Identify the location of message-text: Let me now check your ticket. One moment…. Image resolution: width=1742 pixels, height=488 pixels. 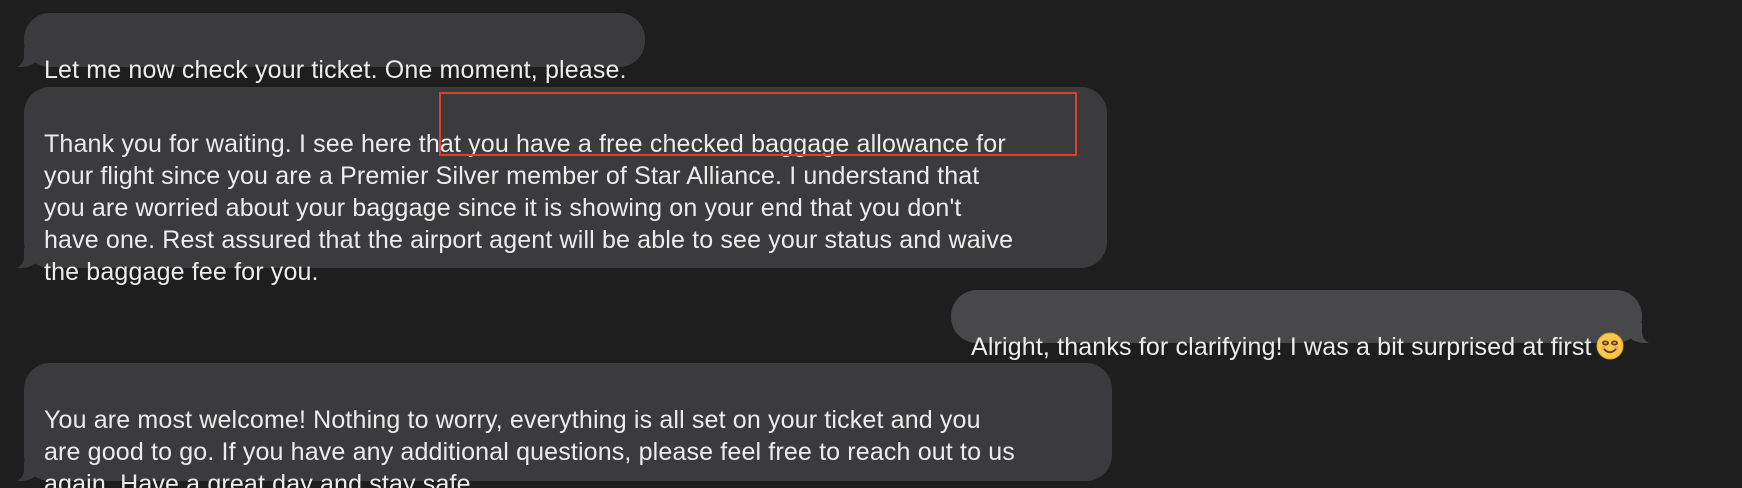
(335, 70).